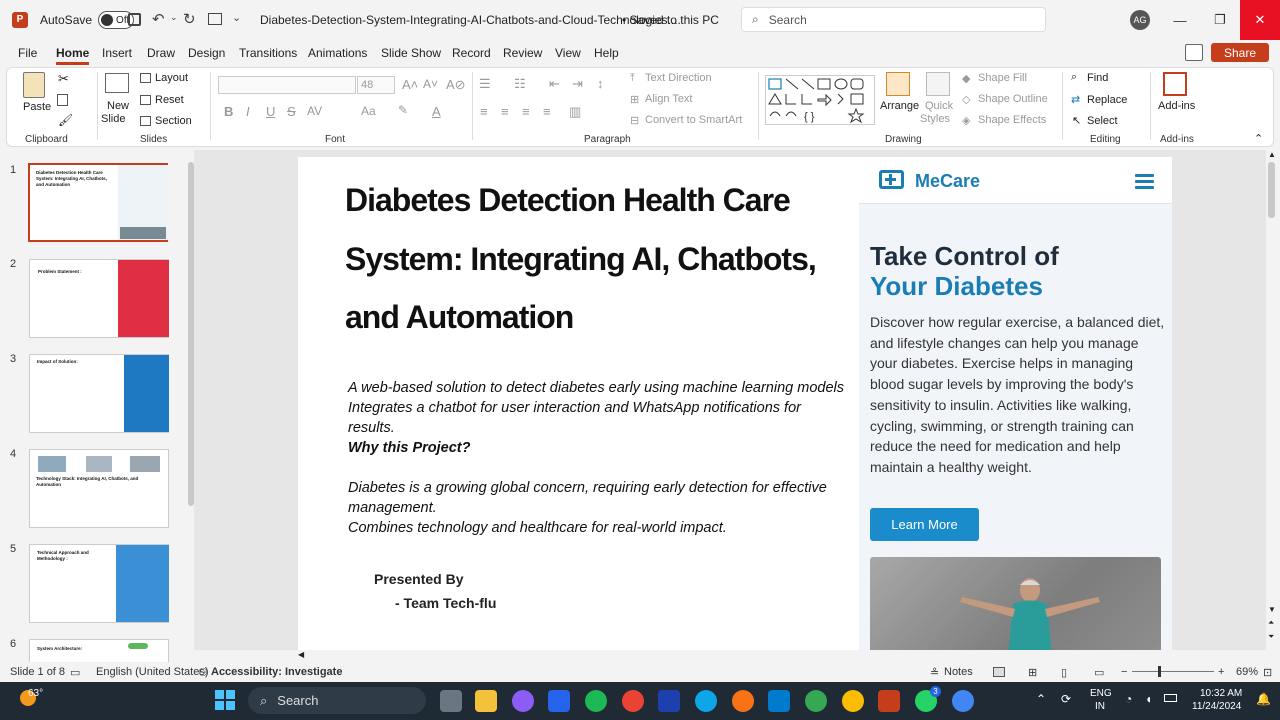 Image resolution: width=1280 pixels, height=720 pixels. I want to click on tab-help: Help, so click(606, 53).